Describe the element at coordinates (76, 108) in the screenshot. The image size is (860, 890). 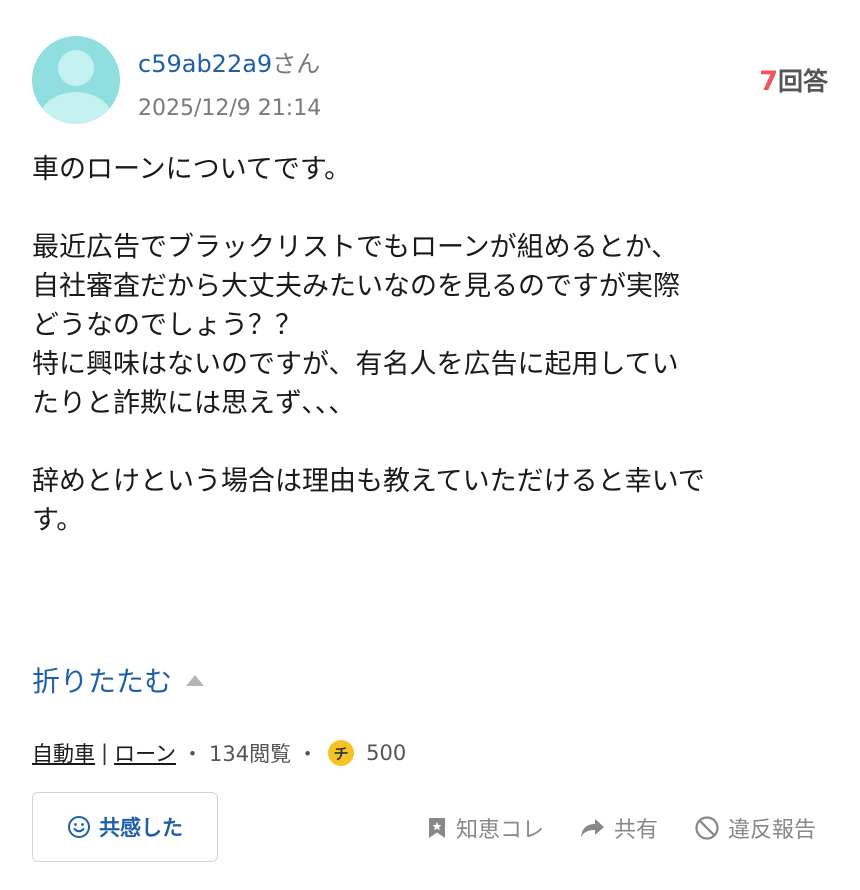
I see `avatar-body` at that location.